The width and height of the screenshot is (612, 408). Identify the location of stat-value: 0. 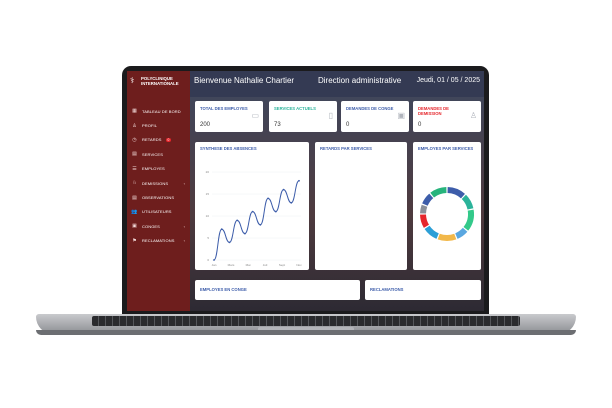
(348, 125).